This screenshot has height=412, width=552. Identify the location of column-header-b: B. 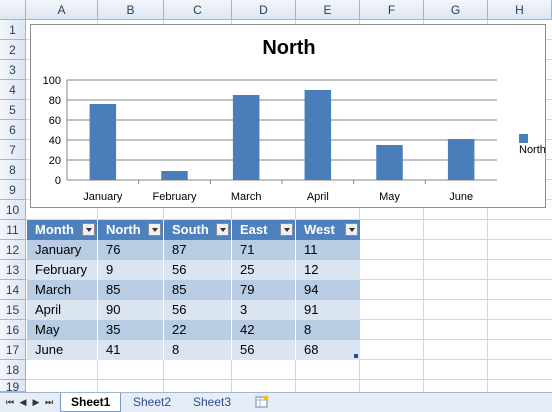
(131, 10).